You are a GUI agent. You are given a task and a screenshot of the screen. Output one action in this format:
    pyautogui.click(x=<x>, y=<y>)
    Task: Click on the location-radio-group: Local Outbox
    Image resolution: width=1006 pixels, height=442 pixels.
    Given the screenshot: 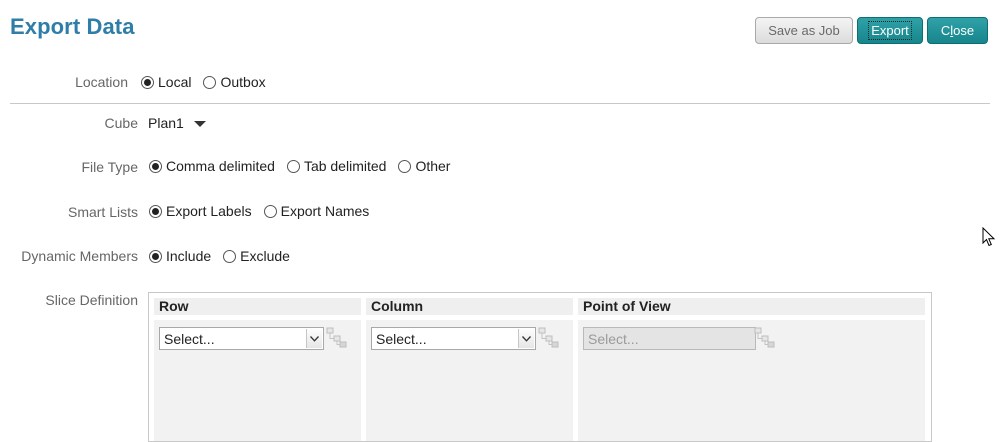 What is the action you would take?
    pyautogui.click(x=209, y=82)
    